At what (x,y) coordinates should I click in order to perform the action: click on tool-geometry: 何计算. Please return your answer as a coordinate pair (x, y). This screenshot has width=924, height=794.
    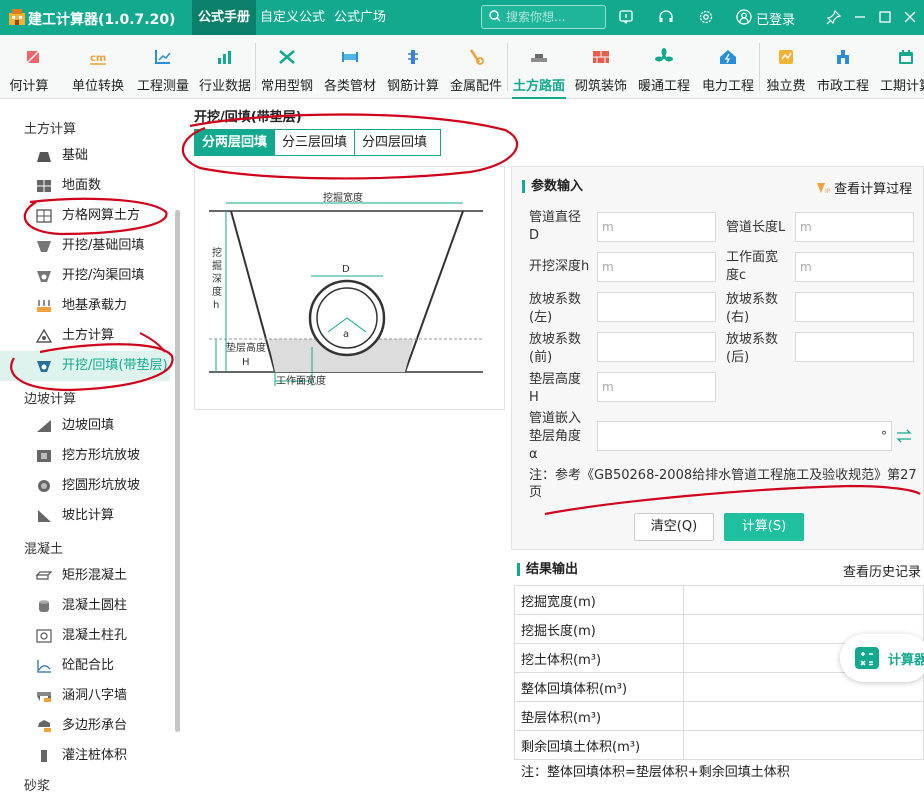
    Looking at the image, I should click on (32, 67).